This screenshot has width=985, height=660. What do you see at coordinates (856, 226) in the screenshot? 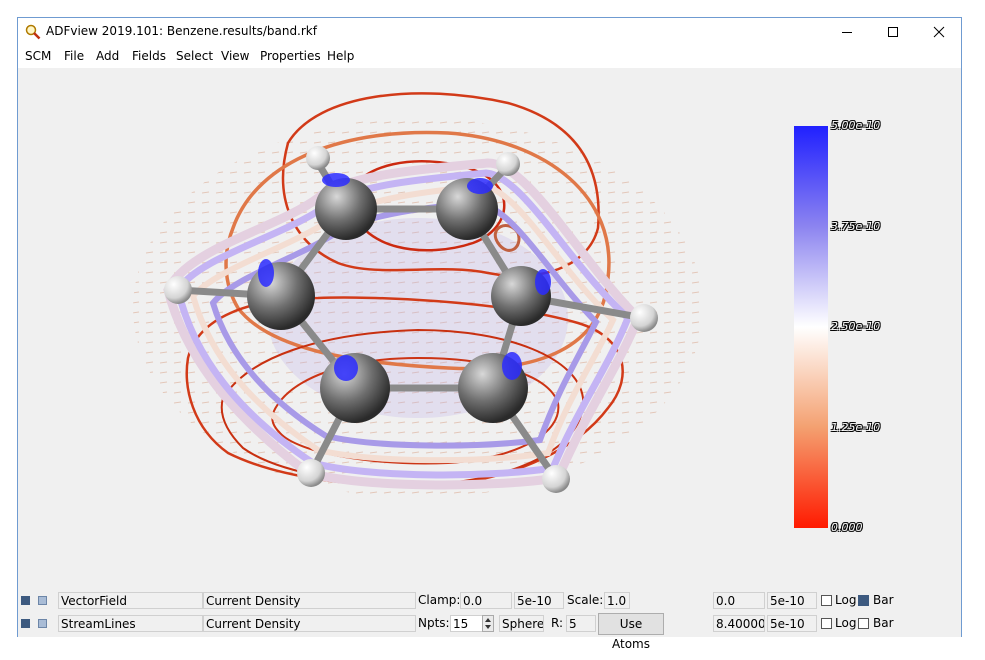
I see `colorbar-label-q3: 3.75e-10` at bounding box center [856, 226].